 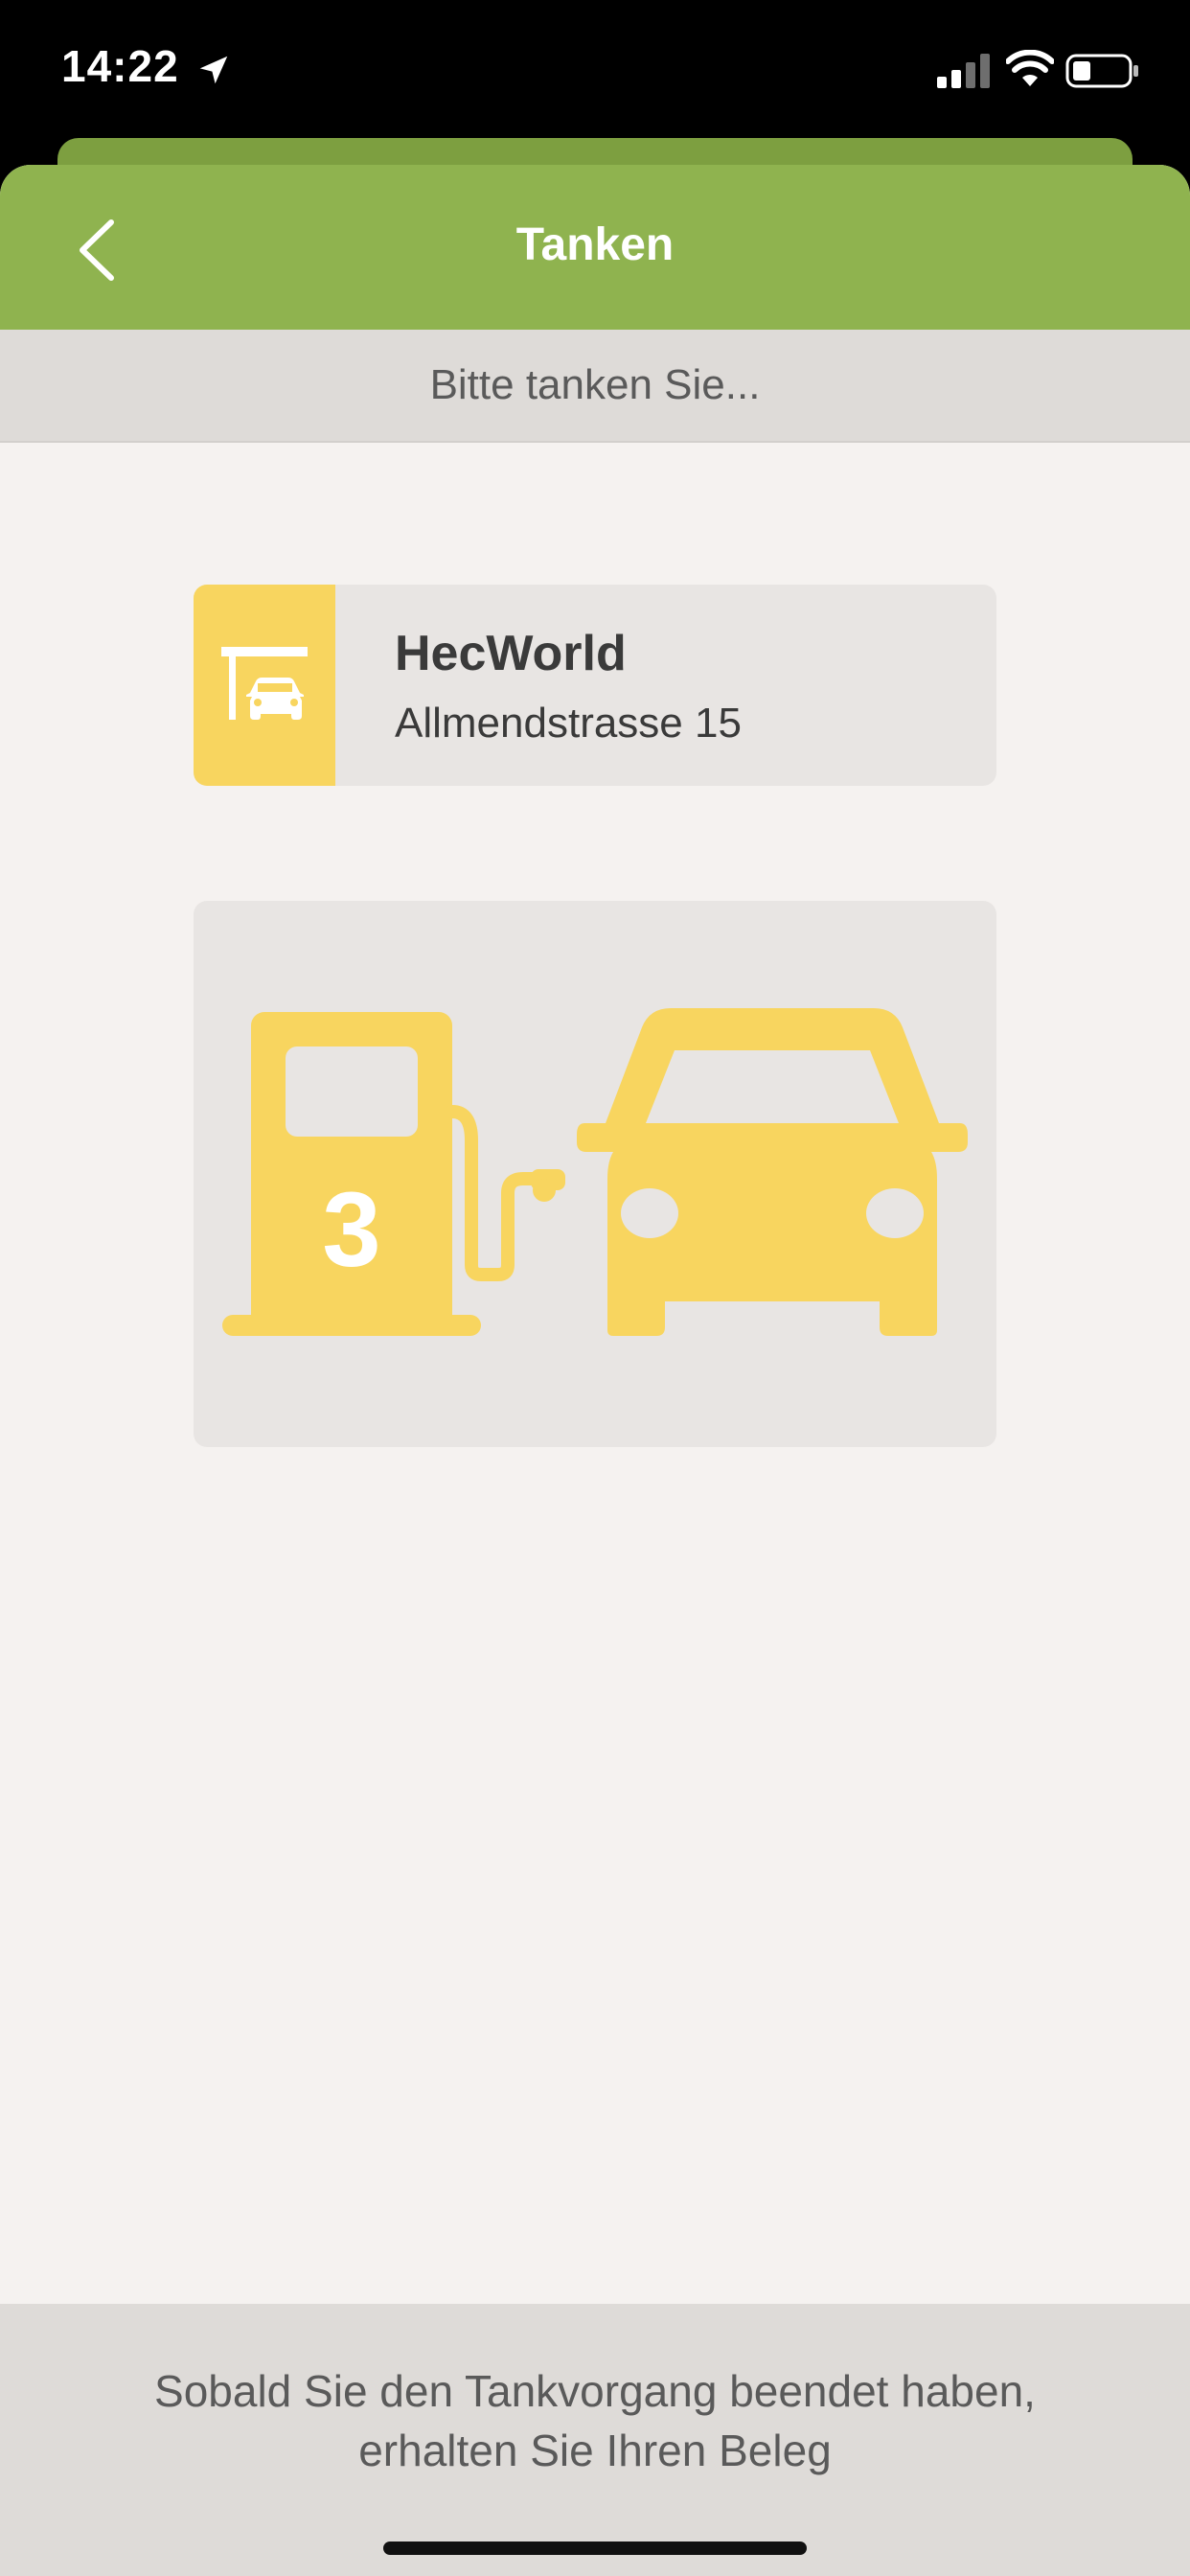 What do you see at coordinates (120, 66) in the screenshot?
I see `status-time: 14:22` at bounding box center [120, 66].